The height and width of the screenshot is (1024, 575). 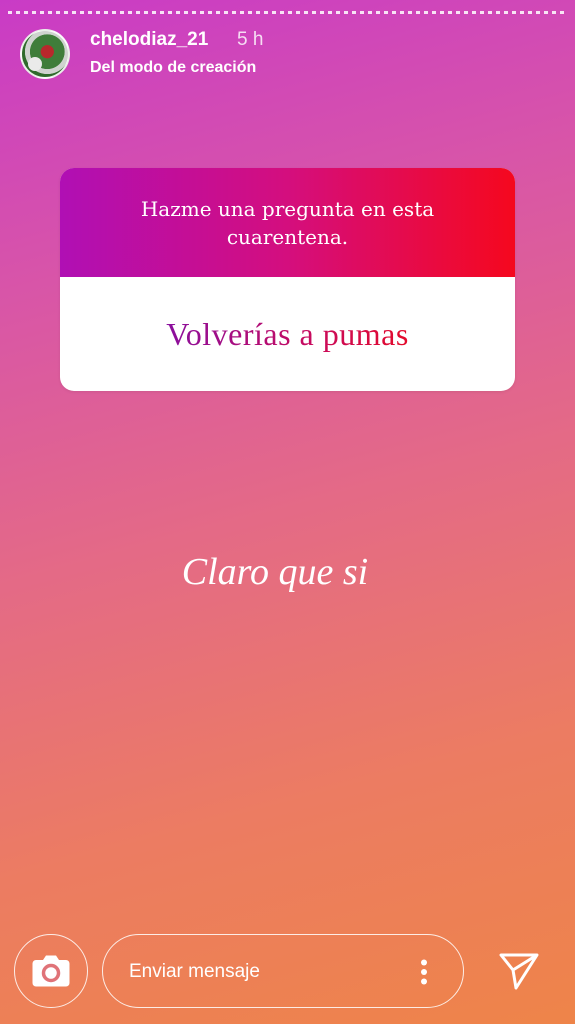 I want to click on question-text: Volverías a pumas, so click(x=287, y=333).